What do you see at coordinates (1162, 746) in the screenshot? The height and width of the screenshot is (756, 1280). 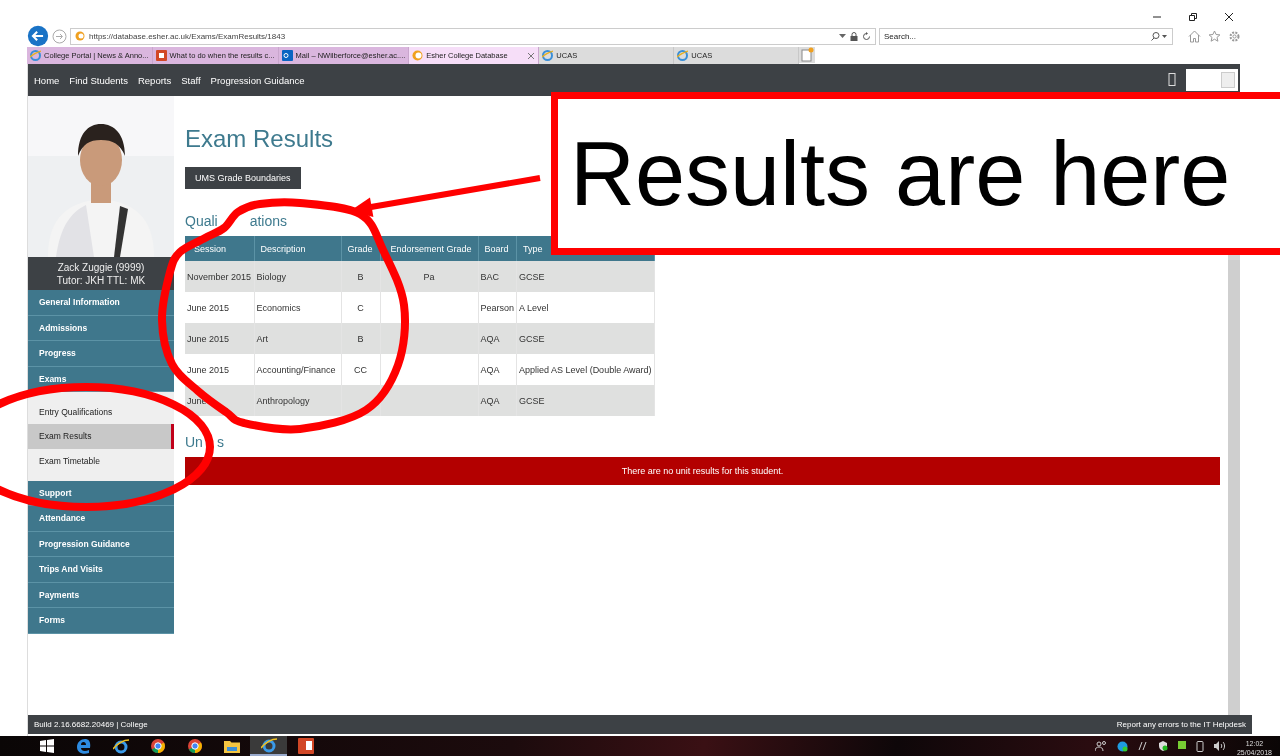 I see `shield-icon` at bounding box center [1162, 746].